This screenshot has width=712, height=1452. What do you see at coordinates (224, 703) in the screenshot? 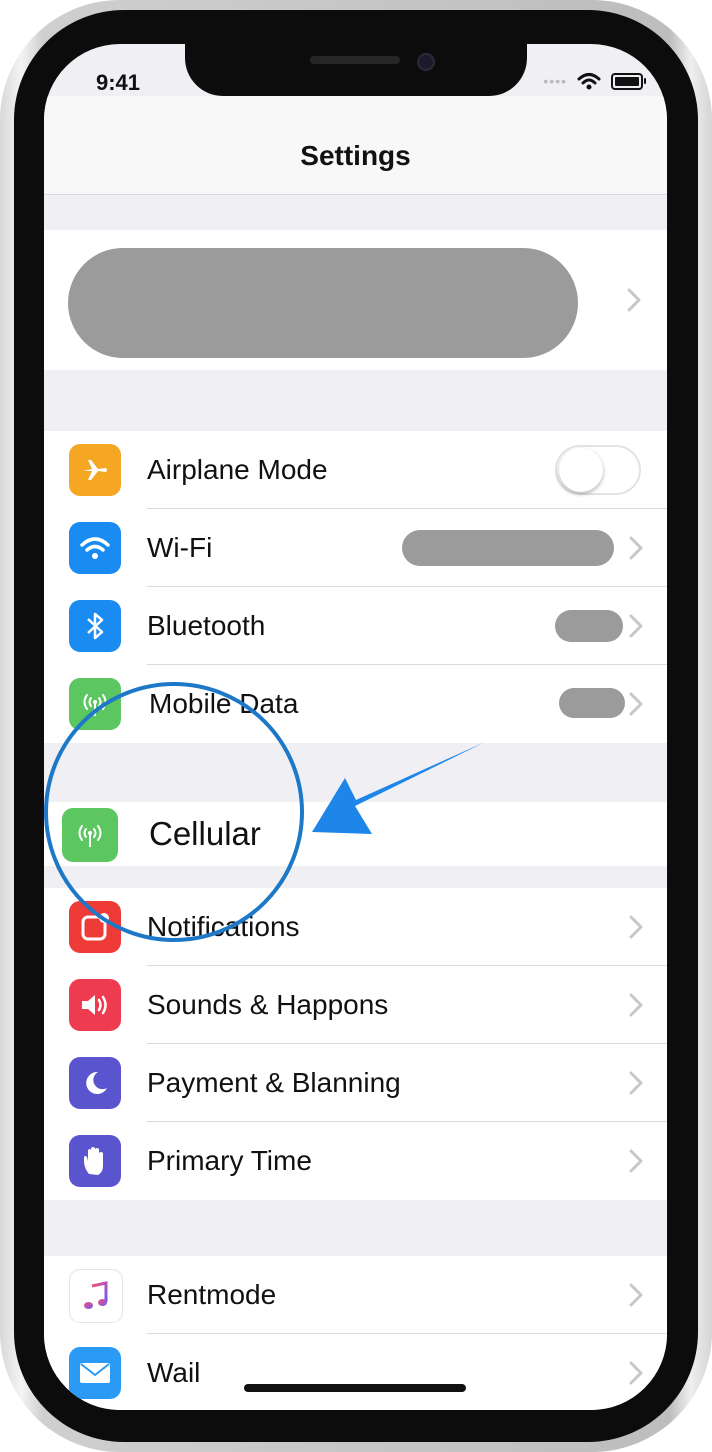
I see `mobile-data-label: Mobile Data` at bounding box center [224, 703].